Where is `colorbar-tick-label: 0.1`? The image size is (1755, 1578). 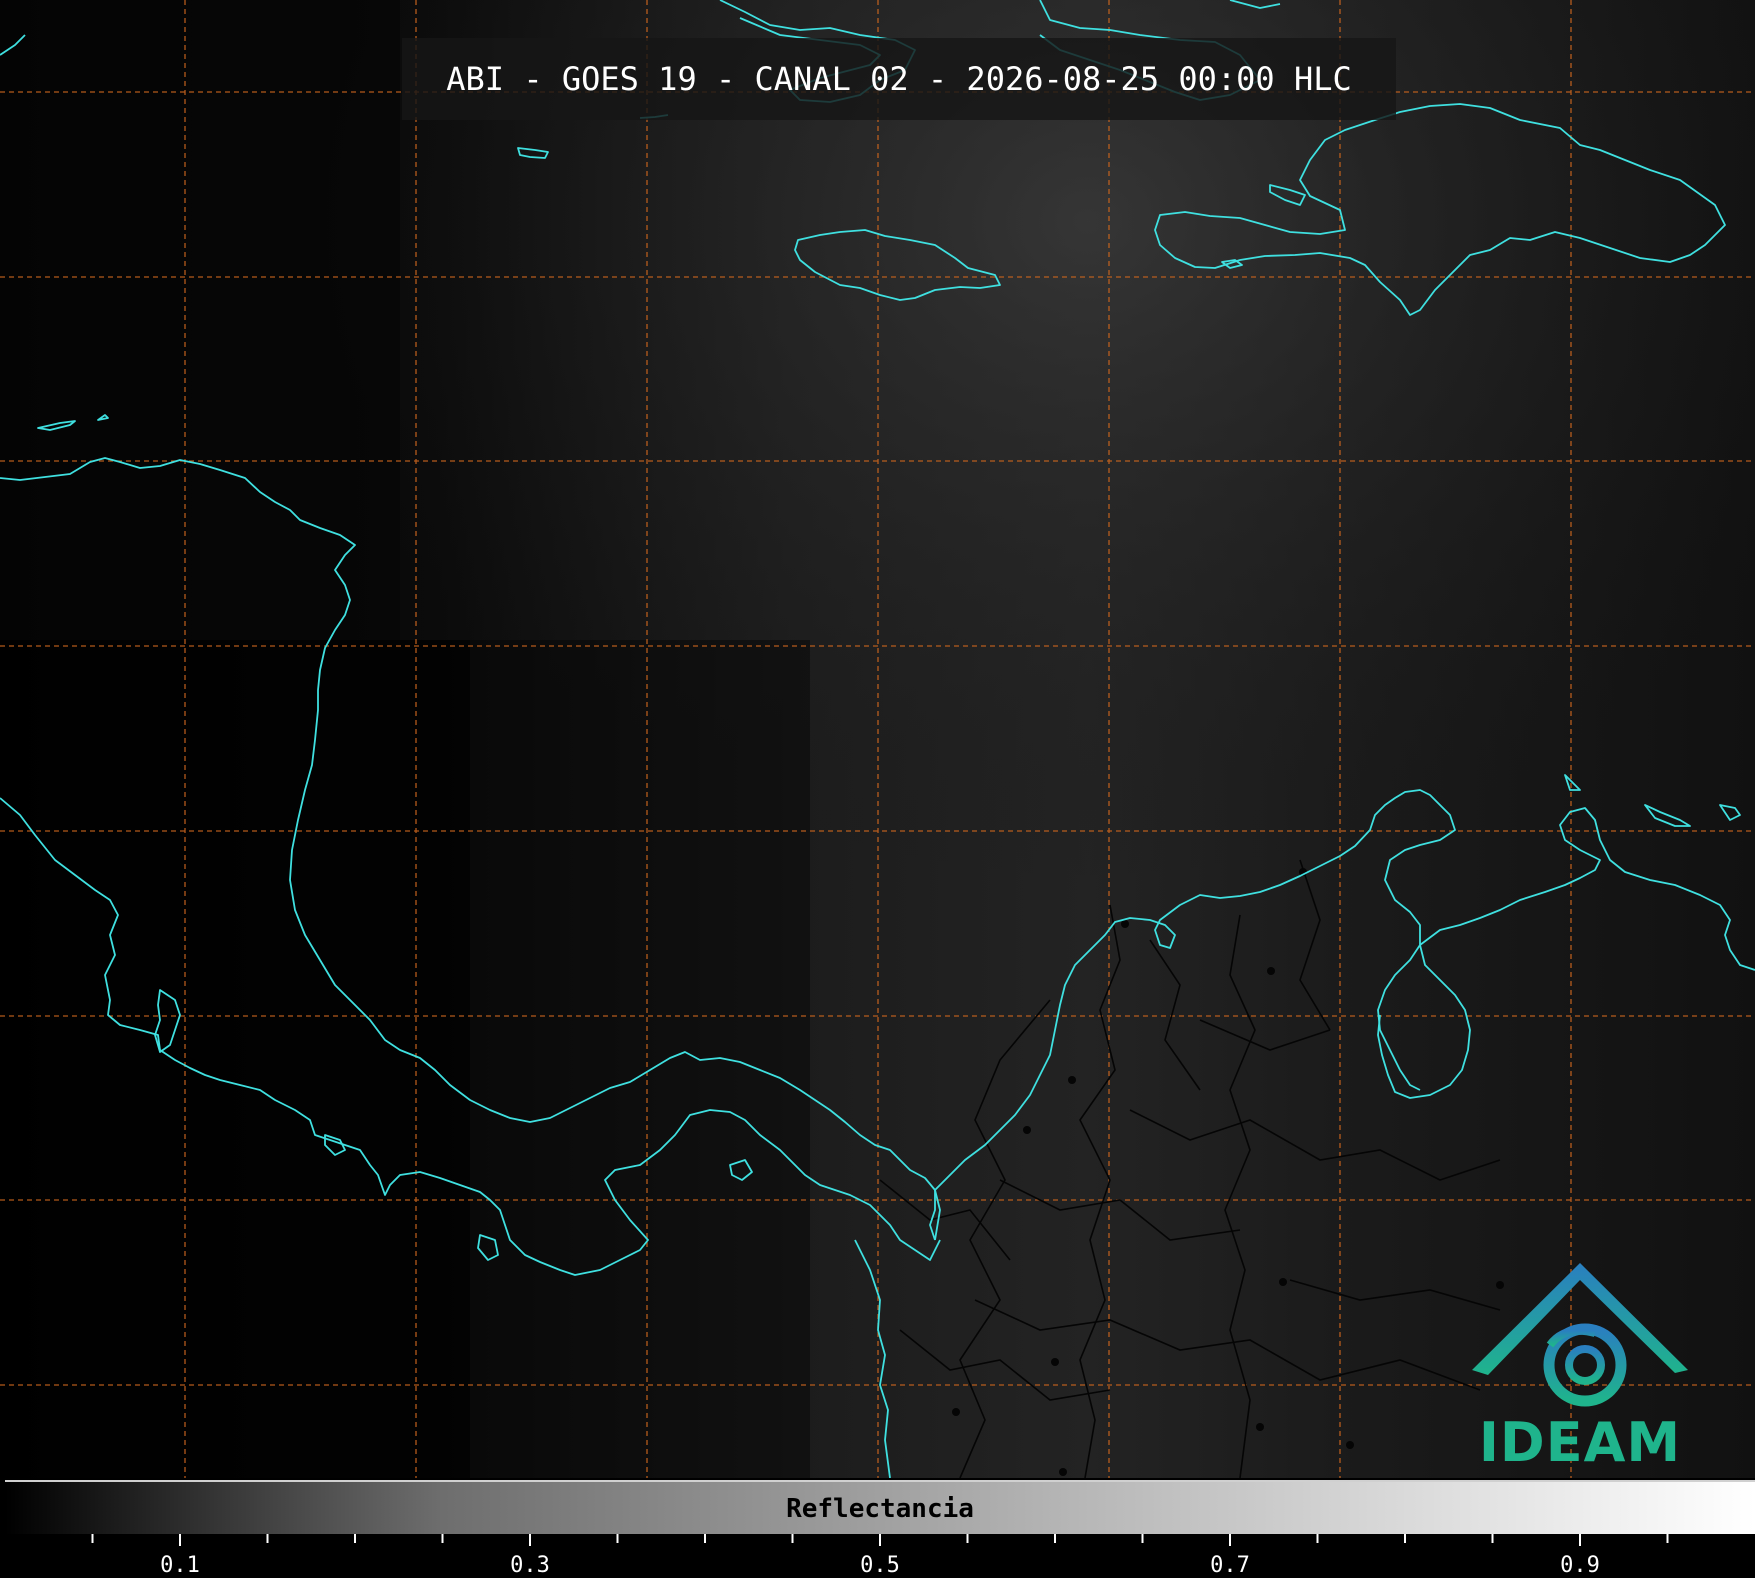
colorbar-tick-label: 0.1 is located at coordinates (180, 1565).